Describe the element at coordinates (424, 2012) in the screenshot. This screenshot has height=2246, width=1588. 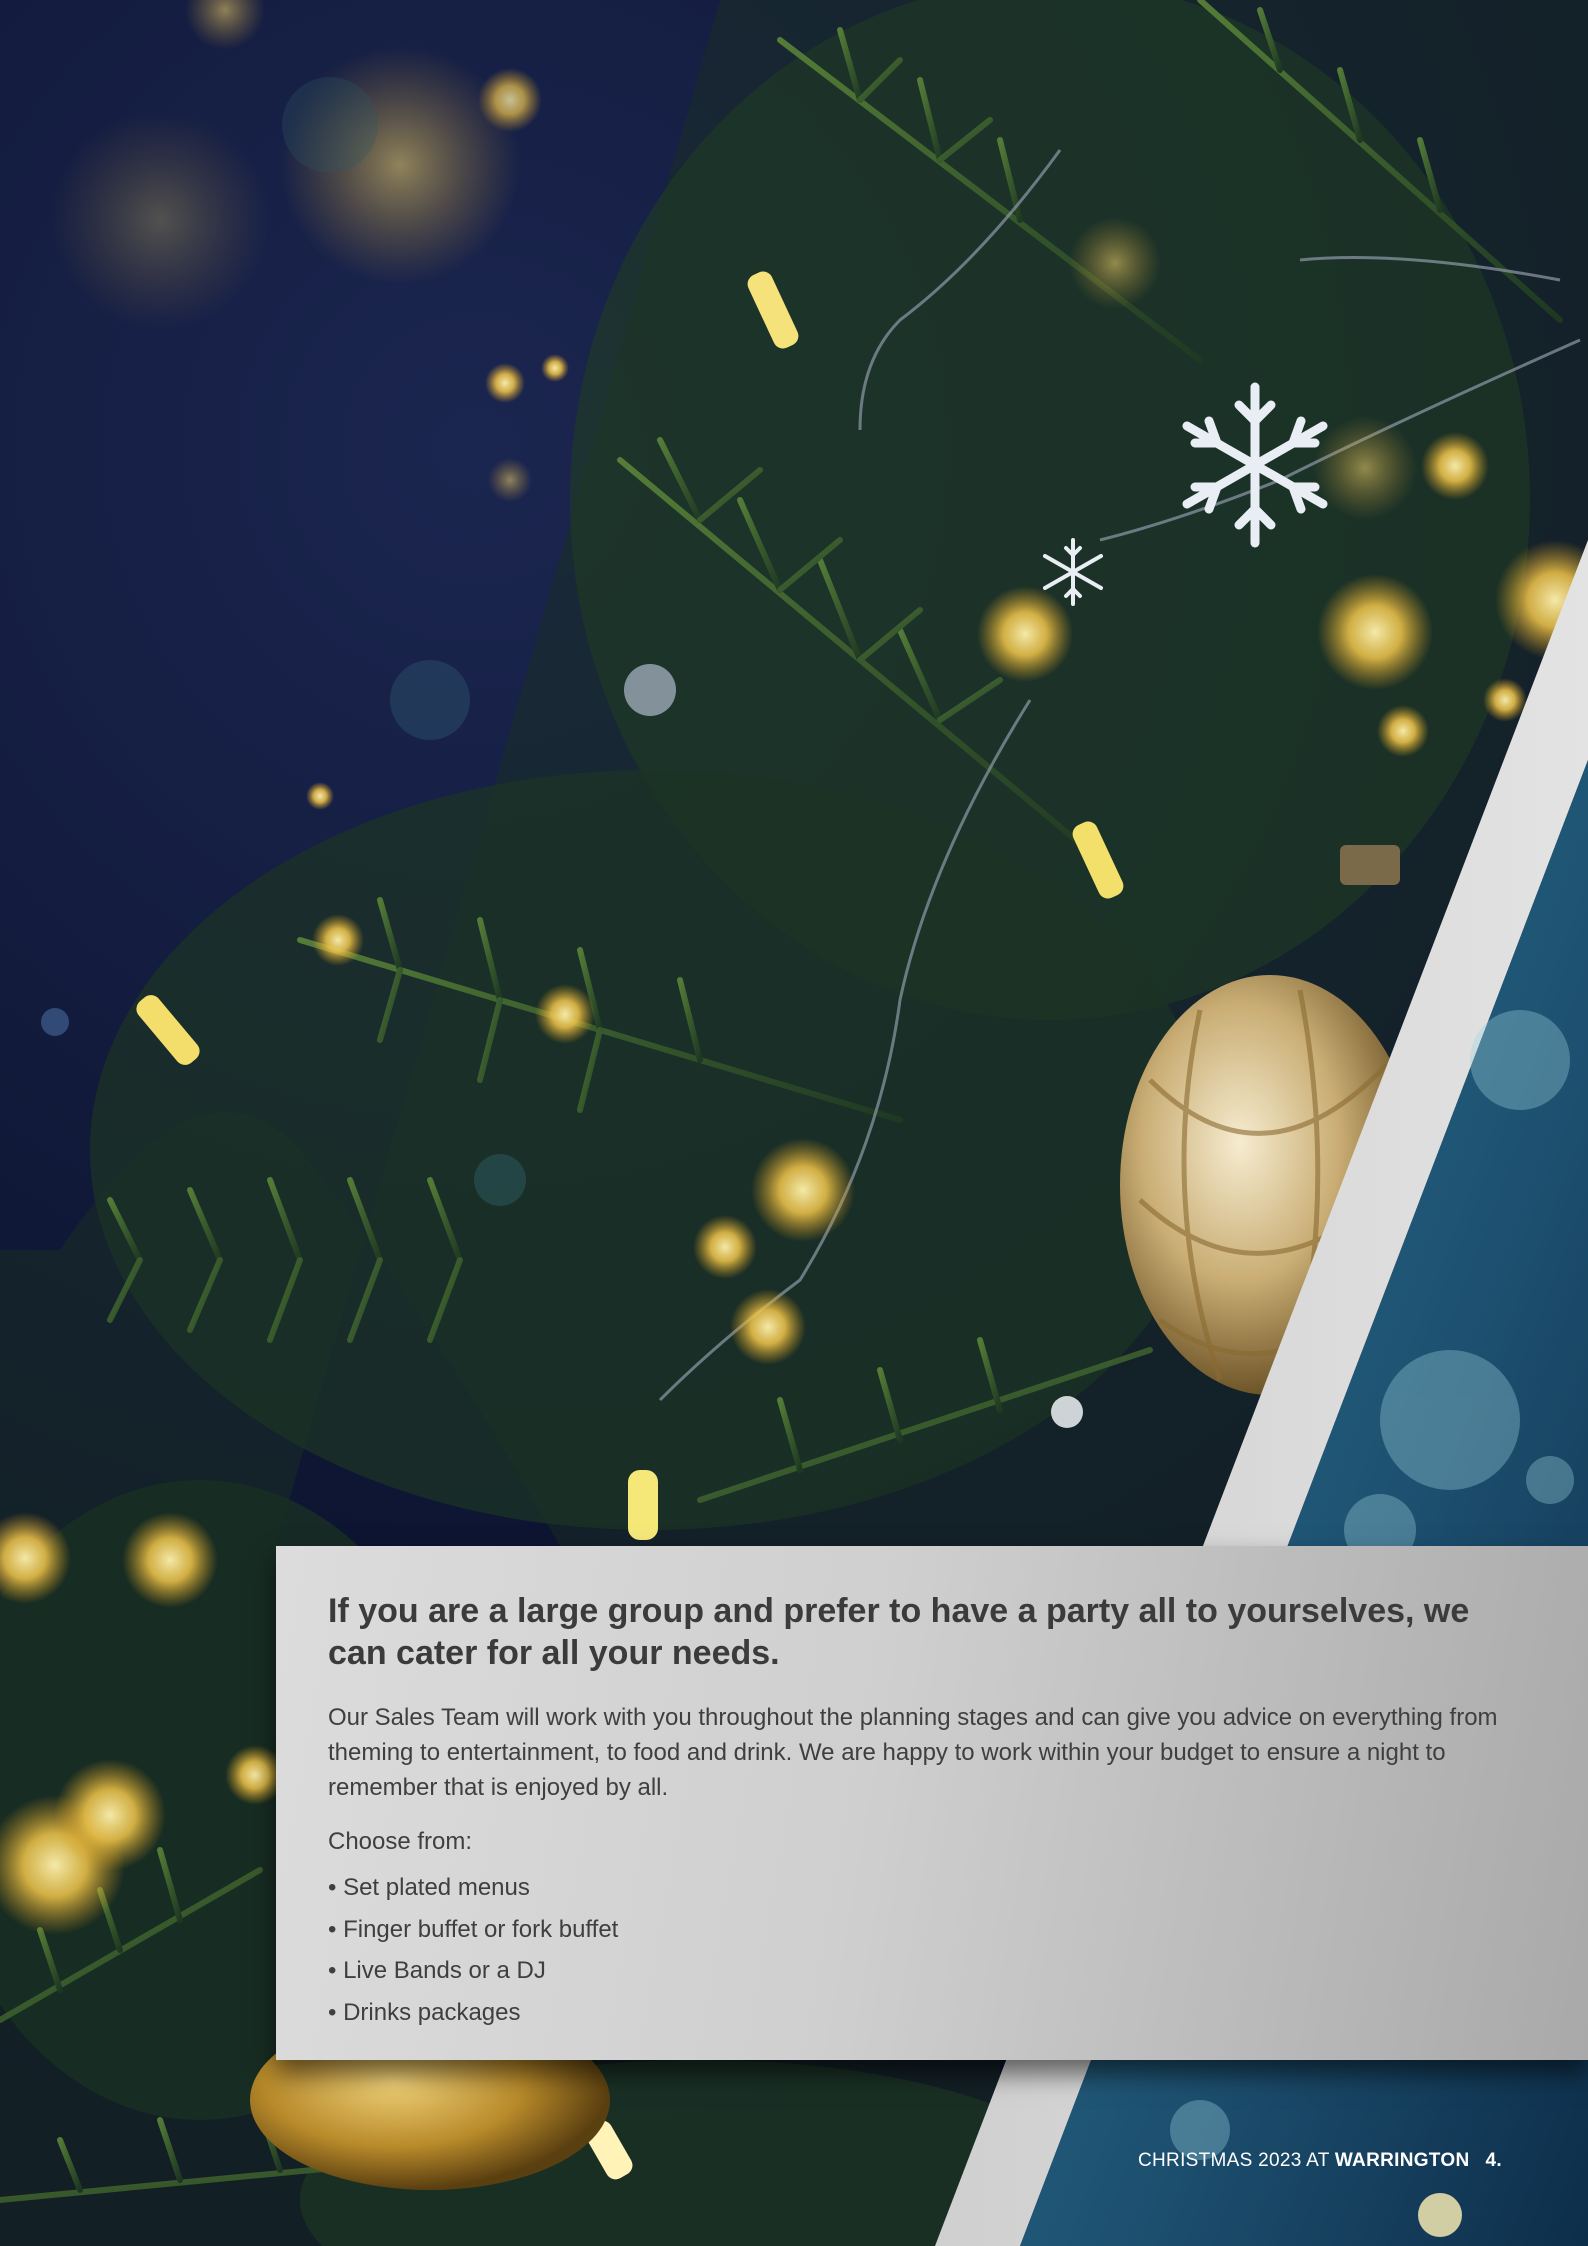
I see `list-item: • Drinks packages` at that location.